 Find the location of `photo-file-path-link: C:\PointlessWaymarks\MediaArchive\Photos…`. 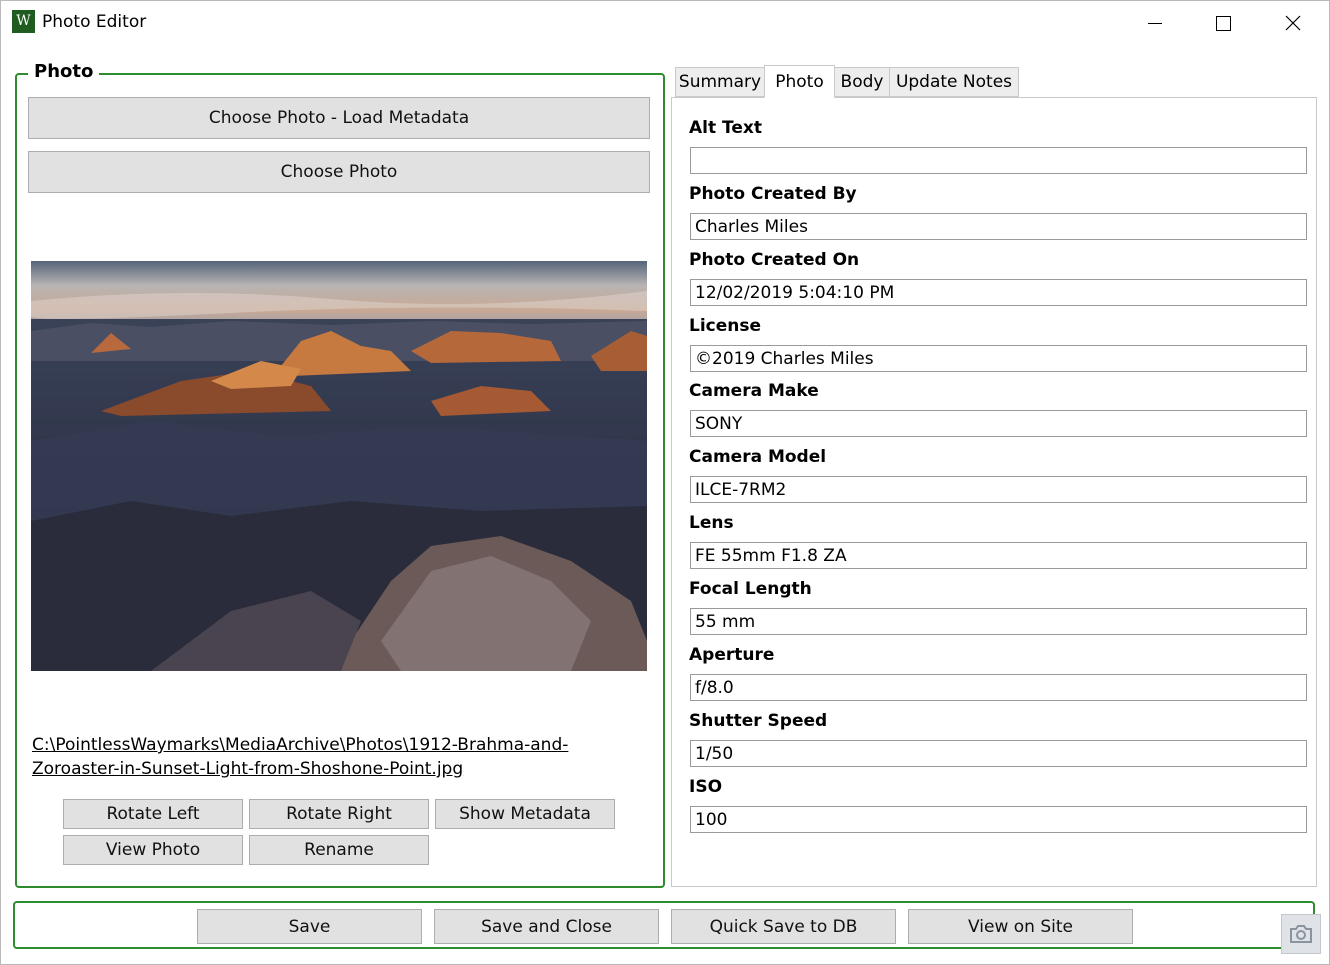

photo-file-path-link: C:\PointlessWaymarks\MediaArchive\Photos… is located at coordinates (342, 757).